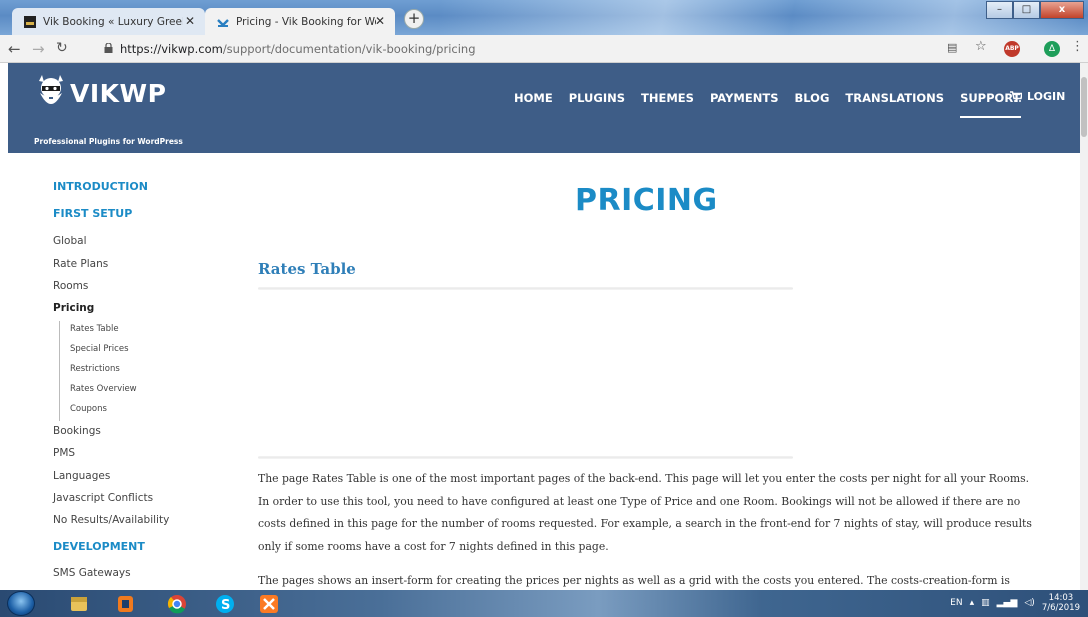 The image size is (1088, 617). I want to click on image-placeholder-top-divider, so click(525, 288).